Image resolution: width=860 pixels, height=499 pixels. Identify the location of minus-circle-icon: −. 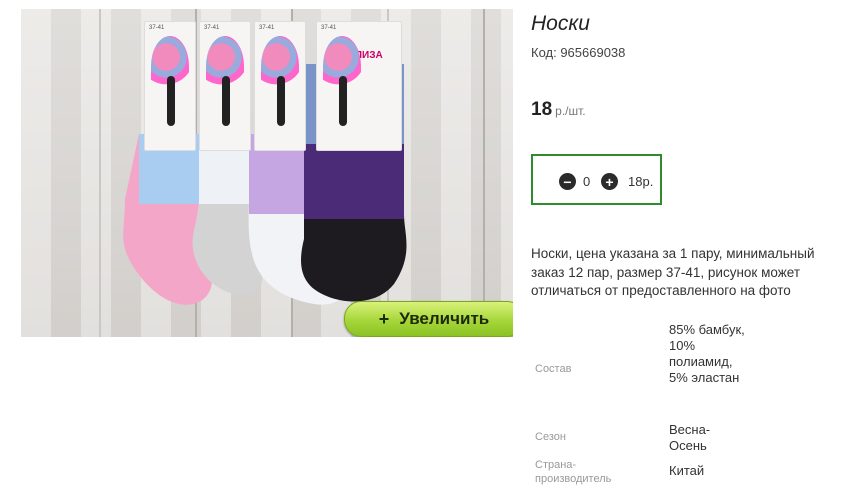
(567, 181).